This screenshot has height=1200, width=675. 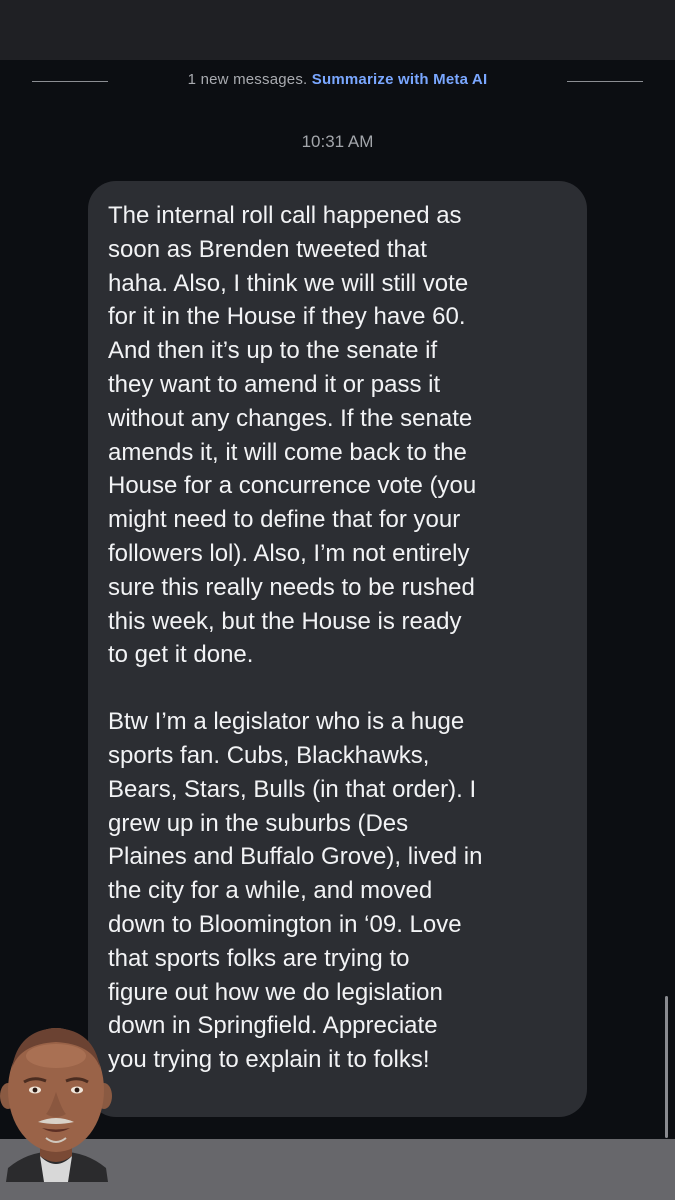 I want to click on new-messages-count: 1 new messages., so click(x=247, y=79).